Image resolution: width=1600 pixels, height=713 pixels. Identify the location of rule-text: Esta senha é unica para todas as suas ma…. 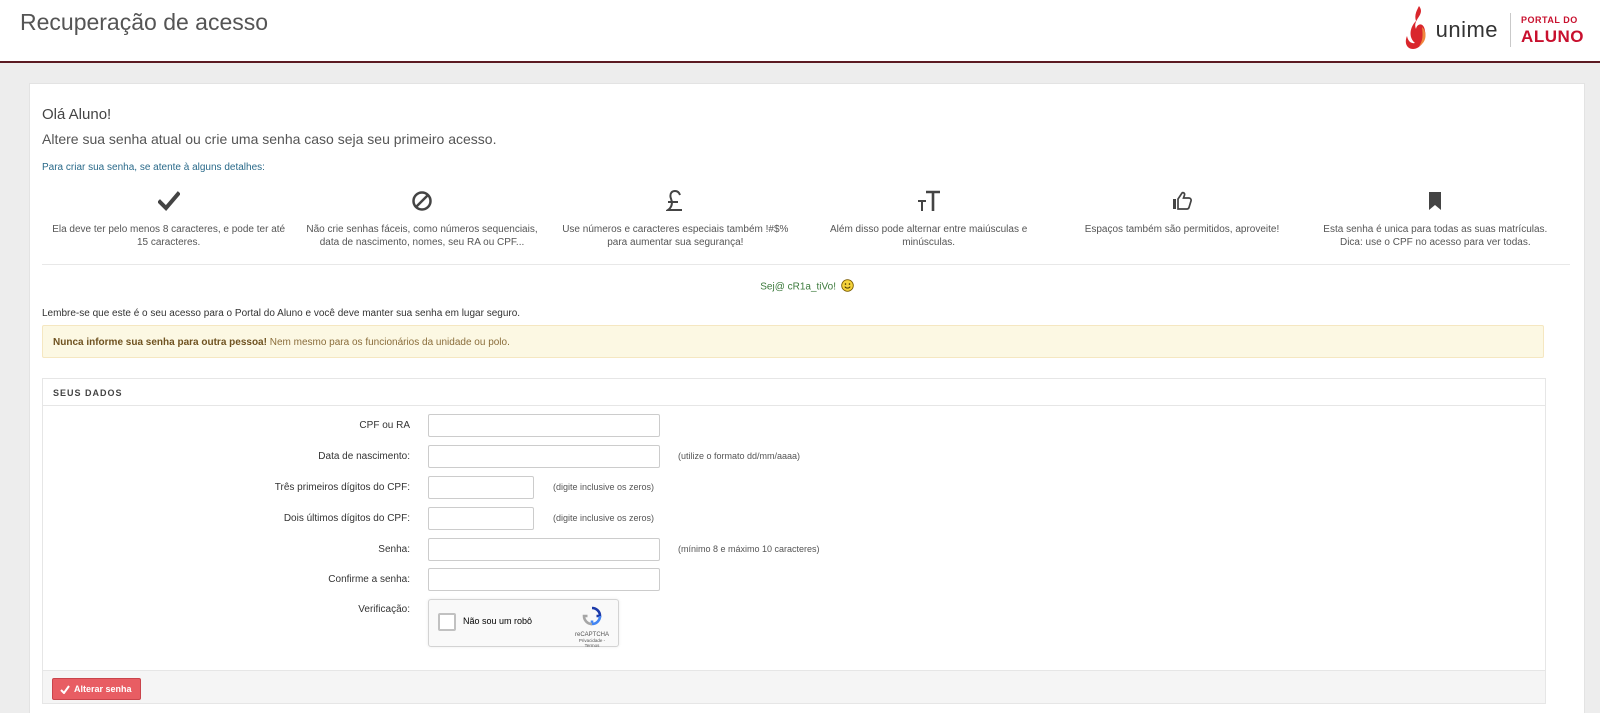
(1435, 236).